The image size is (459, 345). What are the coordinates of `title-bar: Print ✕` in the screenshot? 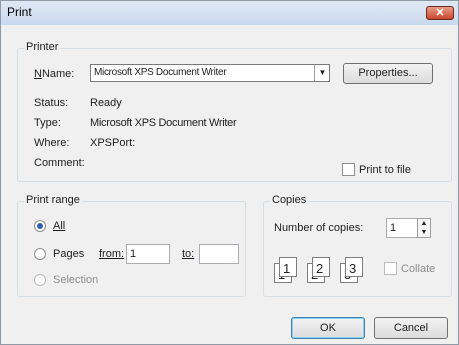 It's located at (229, 13).